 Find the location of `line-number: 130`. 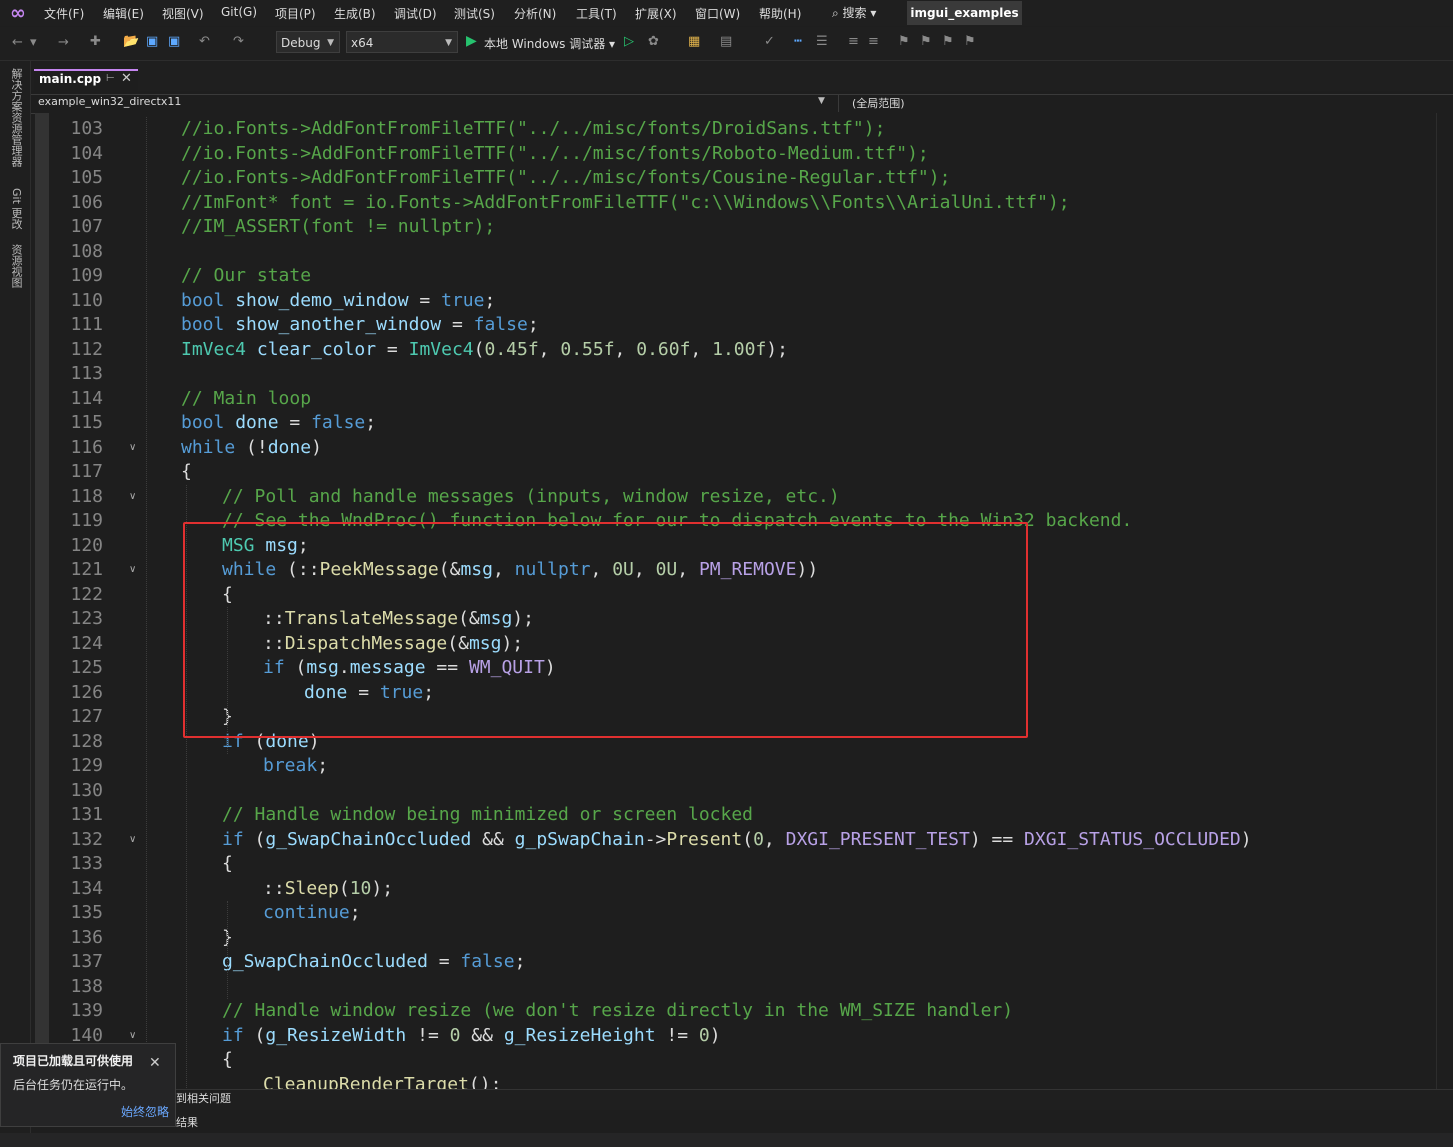

line-number: 130 is located at coordinates (86, 790).